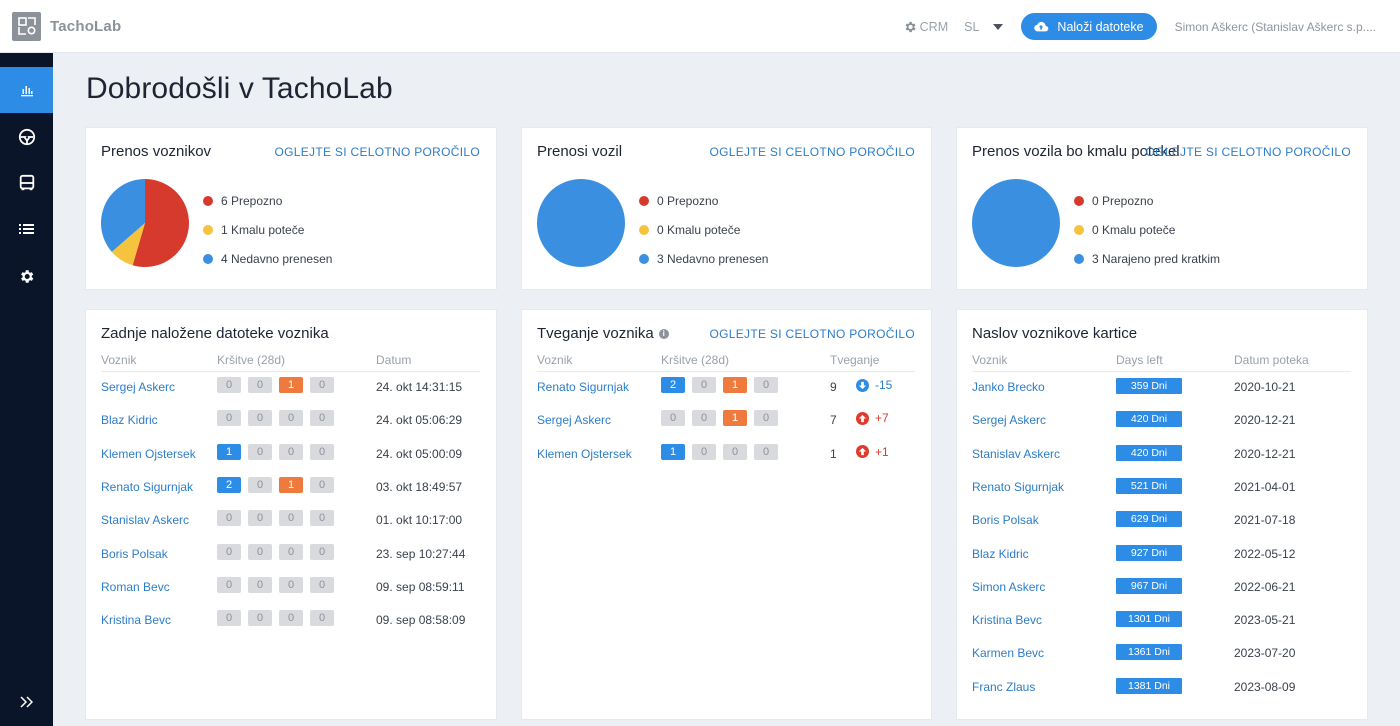  What do you see at coordinates (26, 26) in the screenshot?
I see `logo-icon` at bounding box center [26, 26].